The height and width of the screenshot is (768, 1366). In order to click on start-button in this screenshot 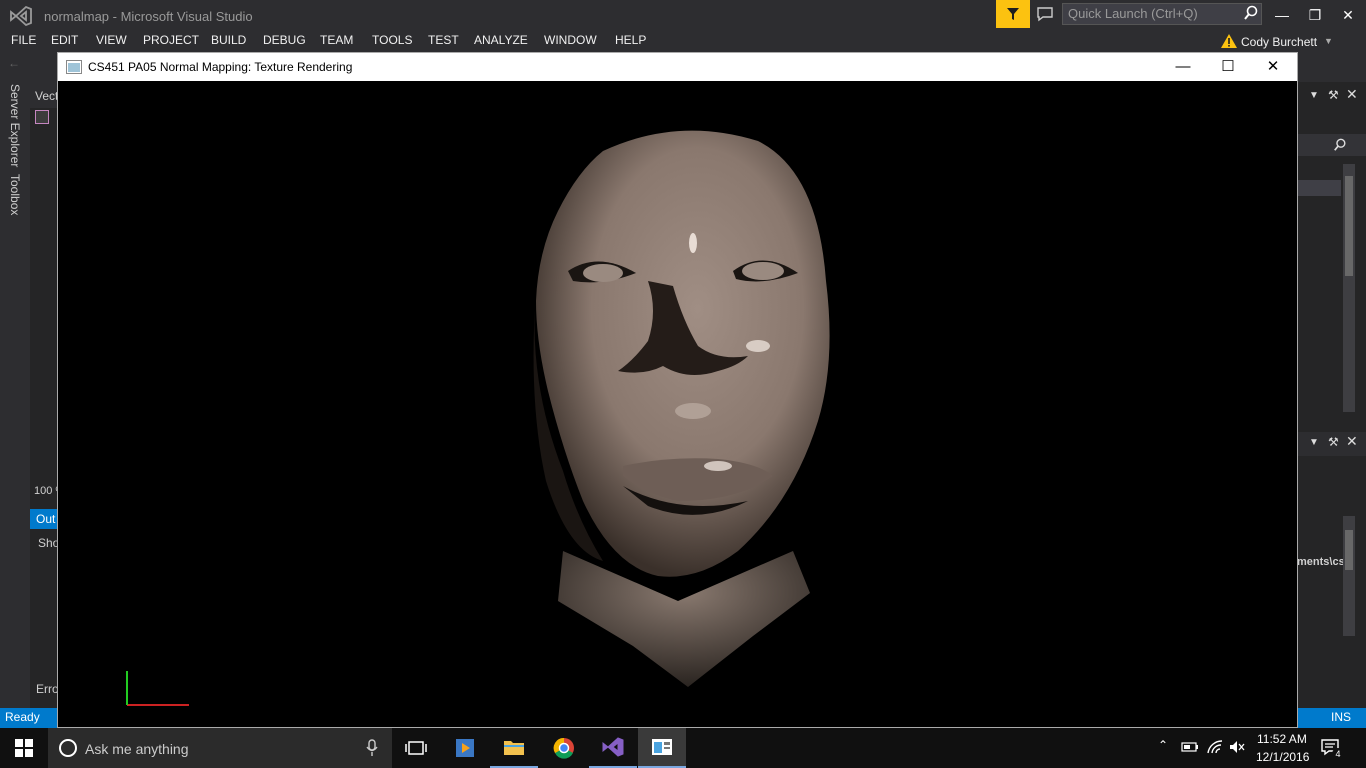, I will do `click(24, 748)`.